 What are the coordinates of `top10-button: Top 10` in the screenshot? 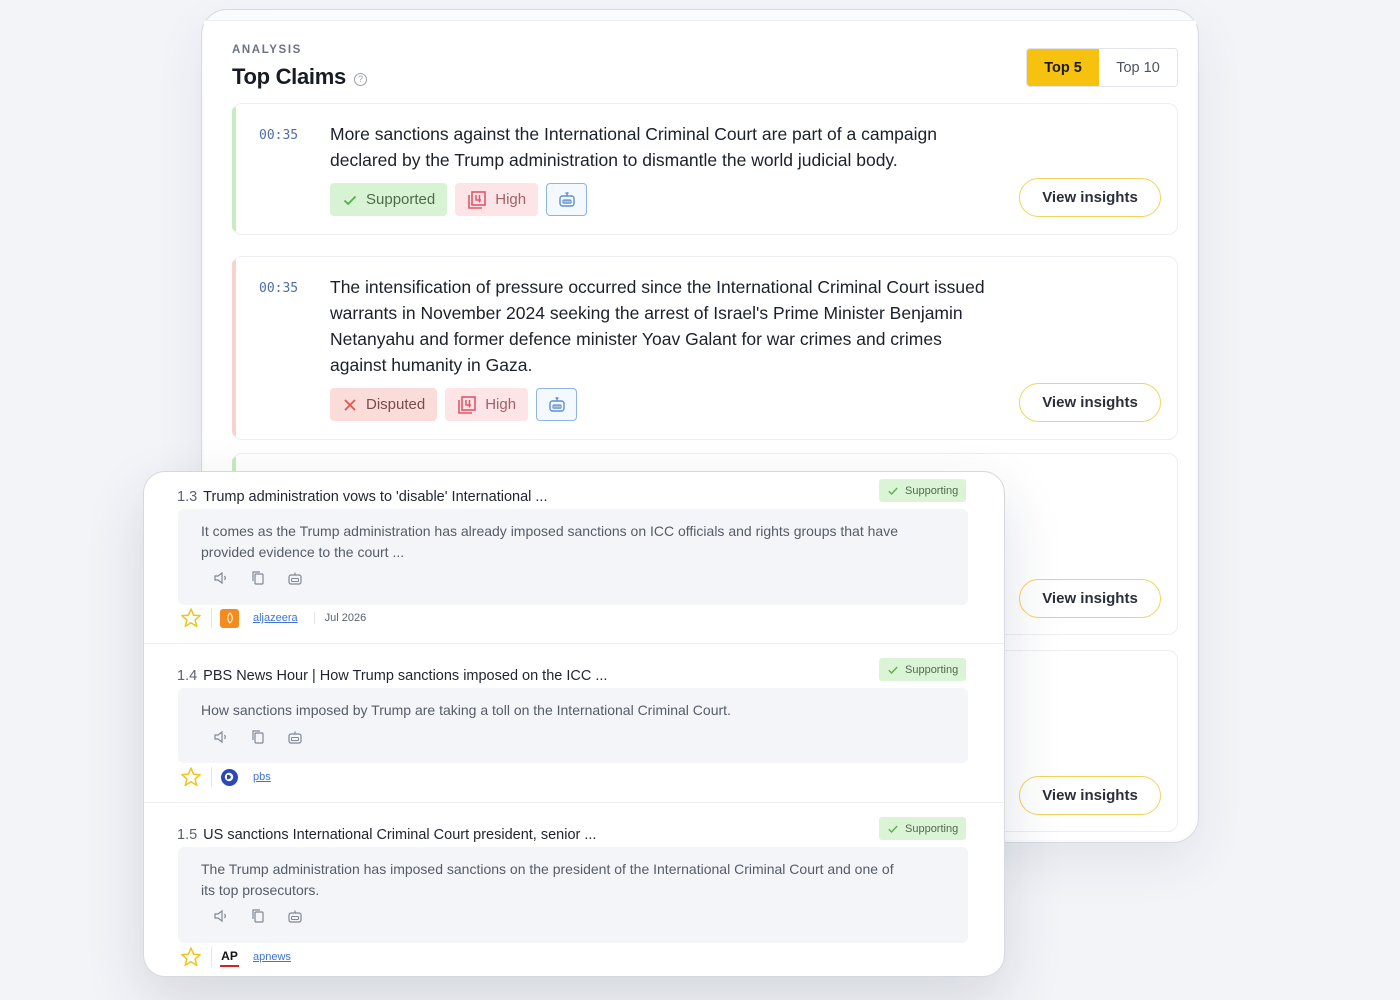 It's located at (1138, 67).